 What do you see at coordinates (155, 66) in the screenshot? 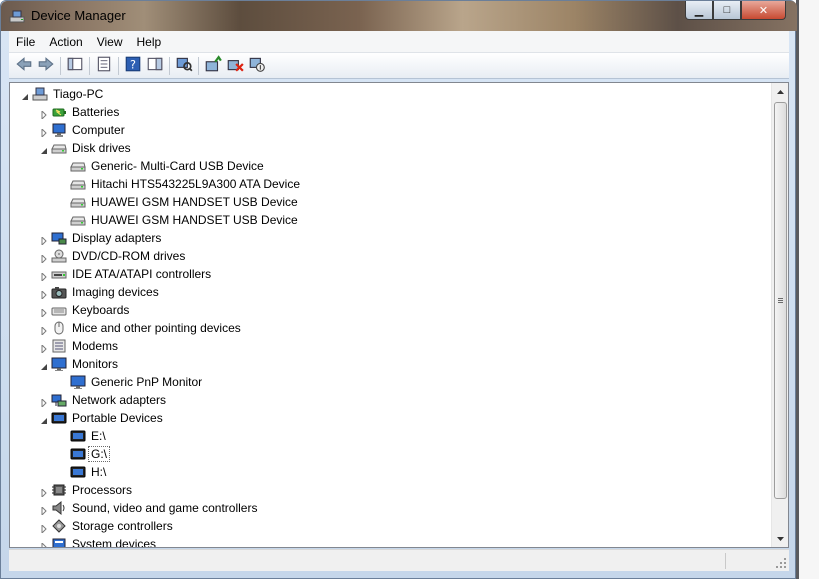
I see `action-pane-button` at bounding box center [155, 66].